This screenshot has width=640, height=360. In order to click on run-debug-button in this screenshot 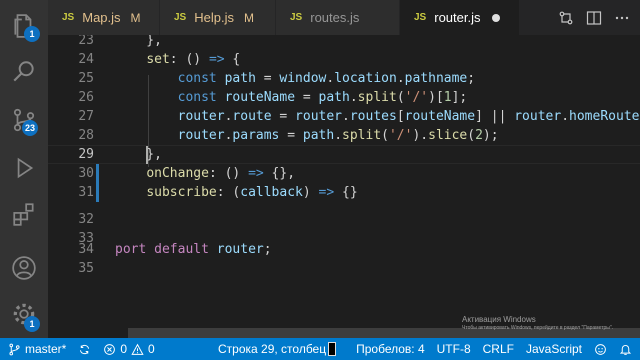, I will do `click(24, 168)`.